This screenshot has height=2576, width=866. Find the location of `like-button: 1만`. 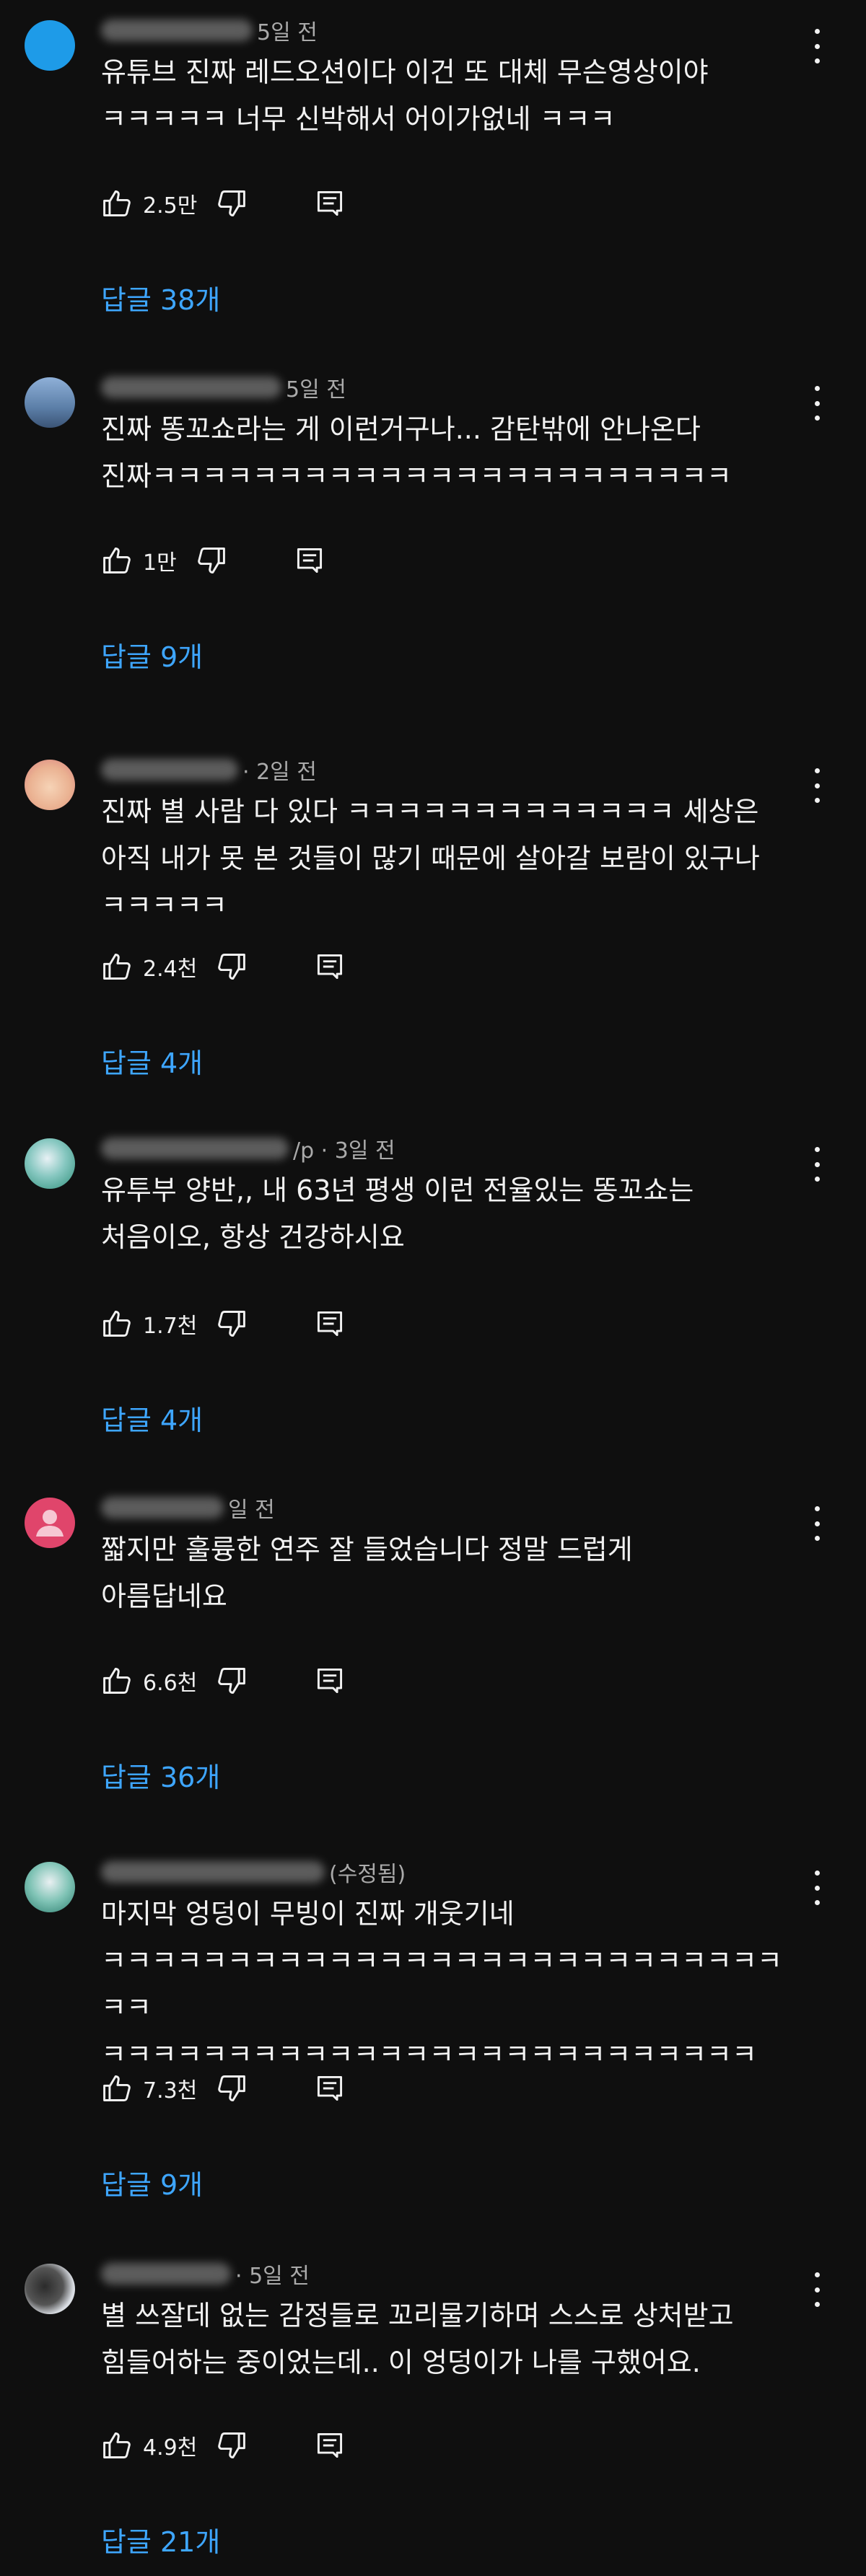

like-button: 1만 is located at coordinates (148, 560).